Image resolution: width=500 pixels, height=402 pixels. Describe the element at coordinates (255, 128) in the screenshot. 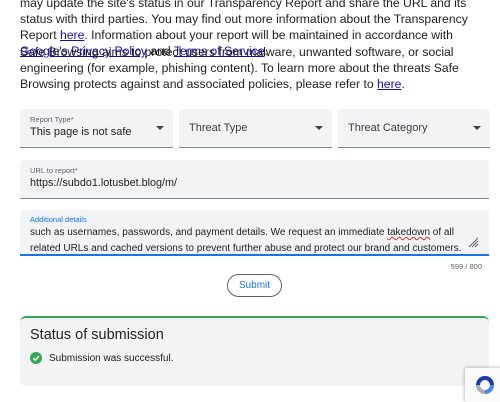

I see `threat-type-select: Threat Type` at that location.